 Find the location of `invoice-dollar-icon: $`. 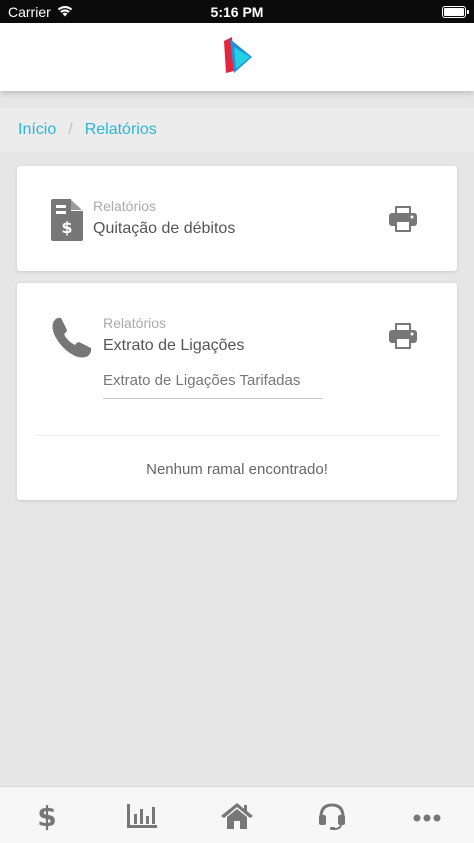

invoice-dollar-icon: $ is located at coordinates (67, 222).